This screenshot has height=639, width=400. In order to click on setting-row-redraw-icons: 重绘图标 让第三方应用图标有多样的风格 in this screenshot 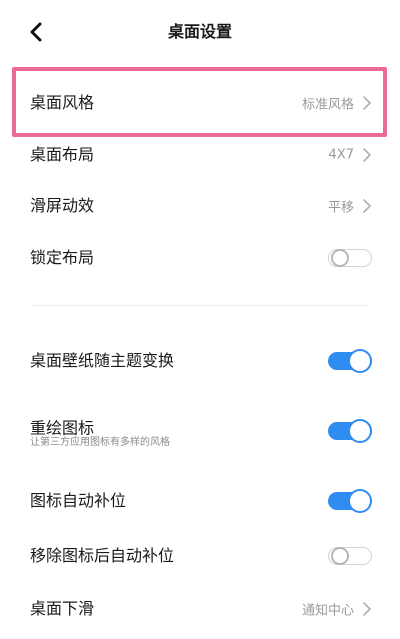, I will do `click(200, 431)`.